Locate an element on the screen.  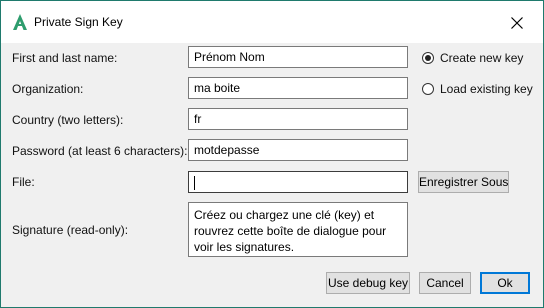
close-button is located at coordinates (517, 23).